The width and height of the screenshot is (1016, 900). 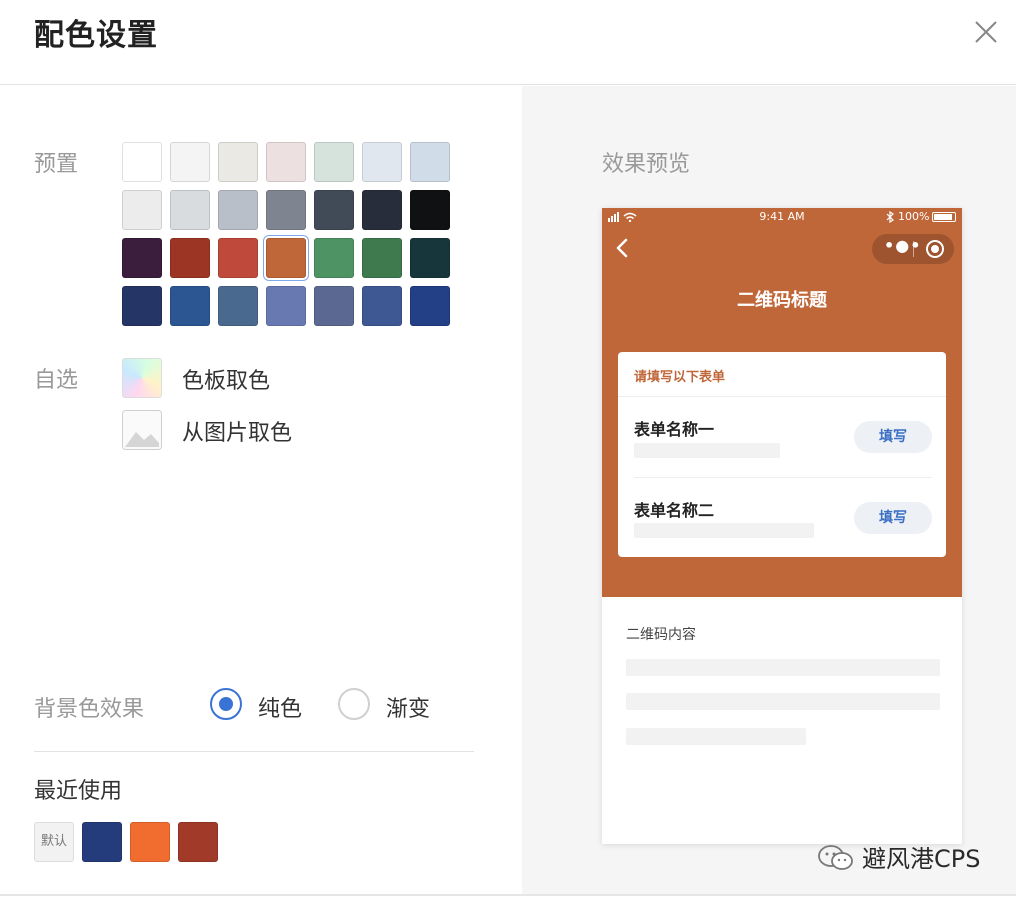 What do you see at coordinates (890, 217) in the screenshot?
I see `bluetooth-icon` at bounding box center [890, 217].